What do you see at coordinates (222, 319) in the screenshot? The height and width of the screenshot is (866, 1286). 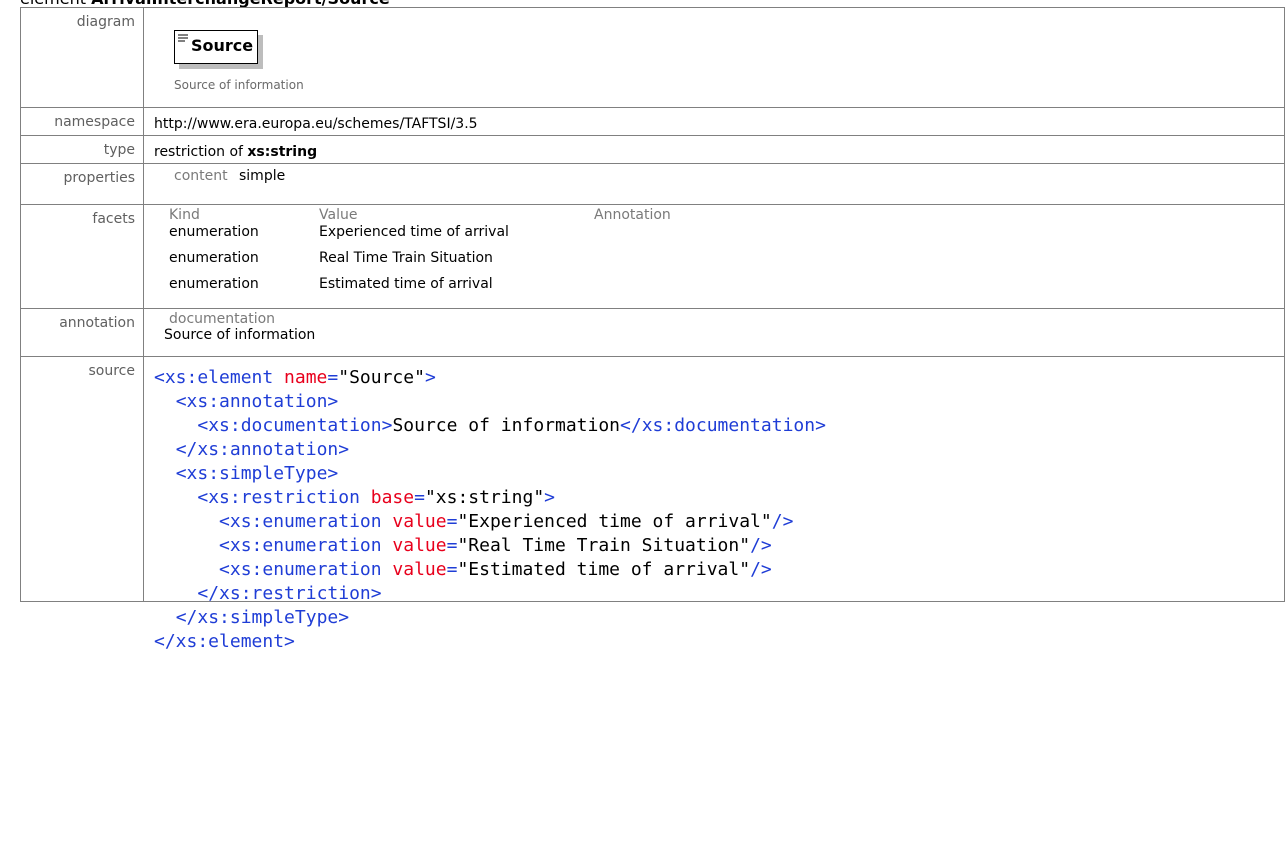 I see `annotation-key: documentation` at bounding box center [222, 319].